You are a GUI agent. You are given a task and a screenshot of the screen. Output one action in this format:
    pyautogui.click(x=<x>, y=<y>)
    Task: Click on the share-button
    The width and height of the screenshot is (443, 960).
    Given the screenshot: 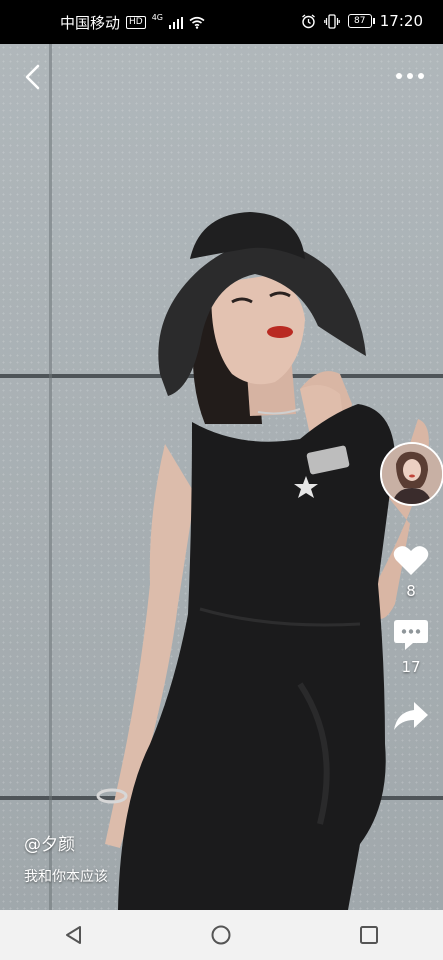 What is the action you would take?
    pyautogui.click(x=411, y=718)
    